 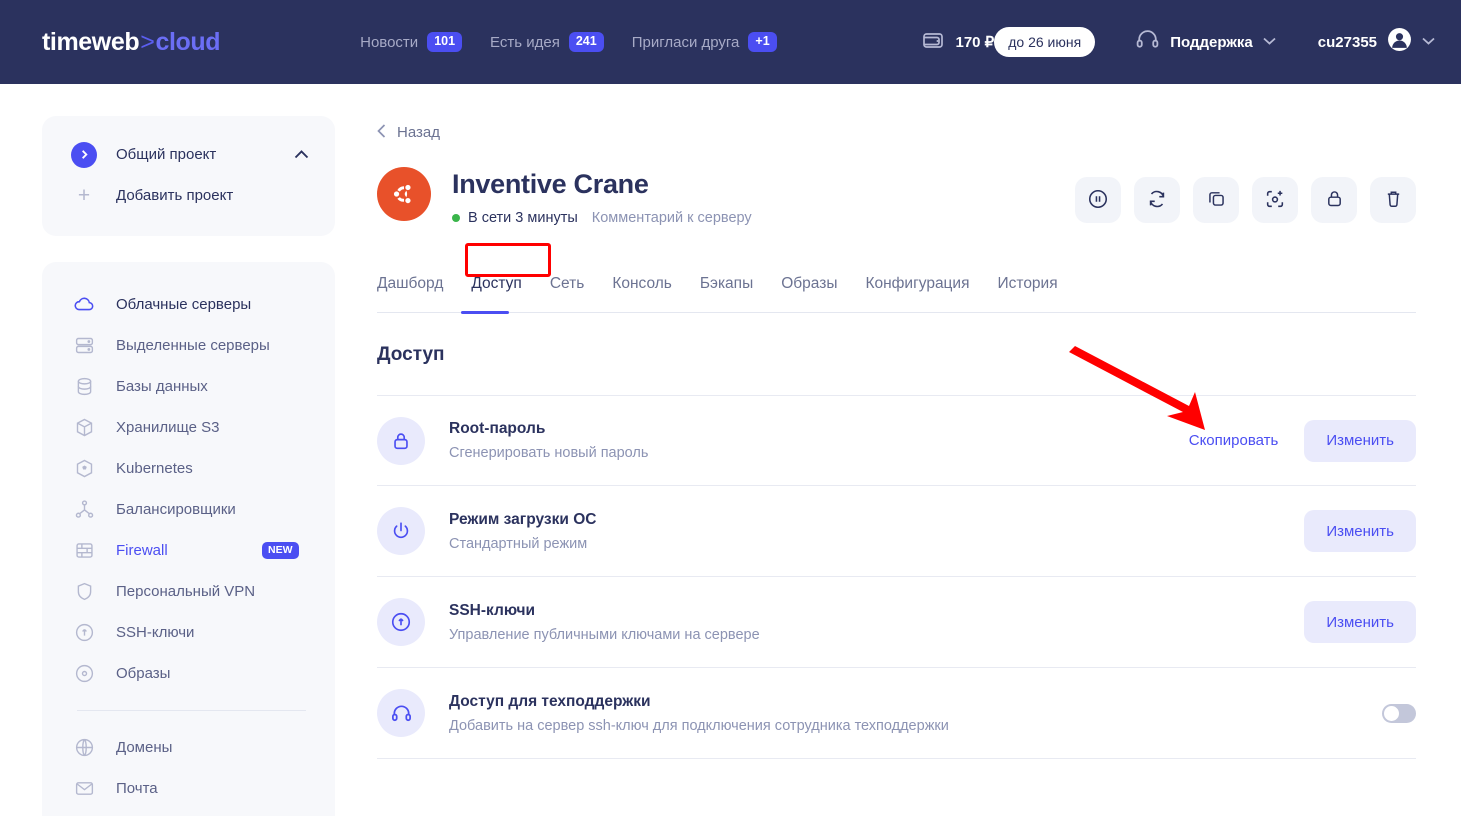 I want to click on row-text: Режим загрузки ОС Стандартный режим, so click(x=522, y=531).